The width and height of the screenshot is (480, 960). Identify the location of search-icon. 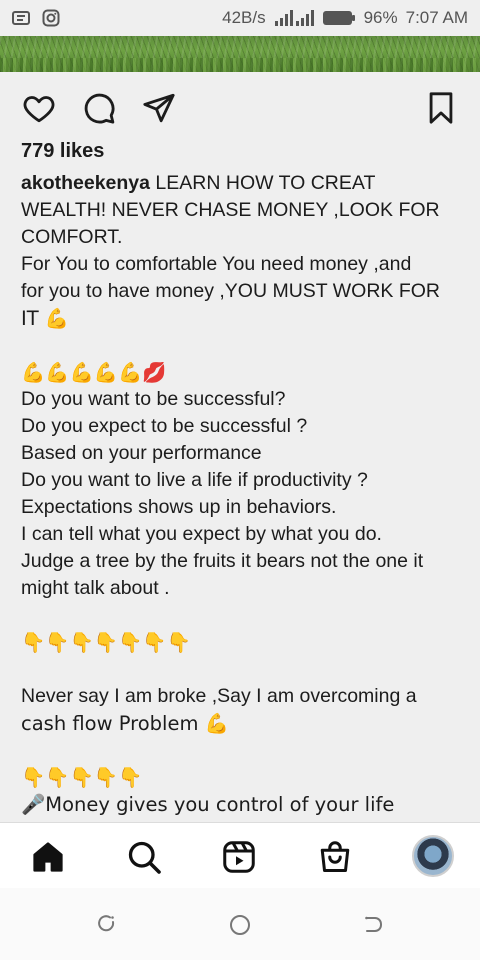
(144, 857).